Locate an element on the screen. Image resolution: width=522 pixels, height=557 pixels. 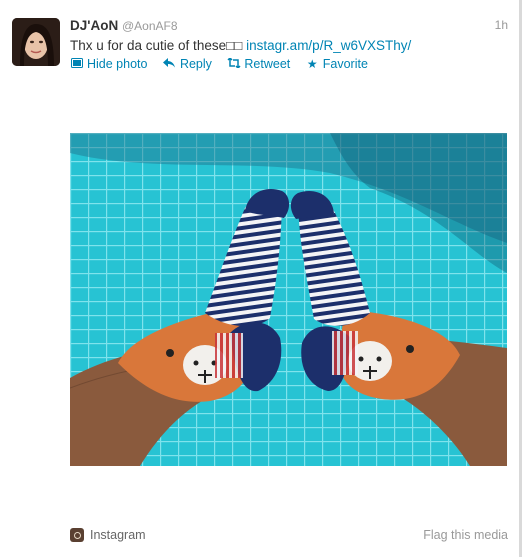
tweet-body: Thx u for da cutie of these□□ is located at coordinates (158, 45).